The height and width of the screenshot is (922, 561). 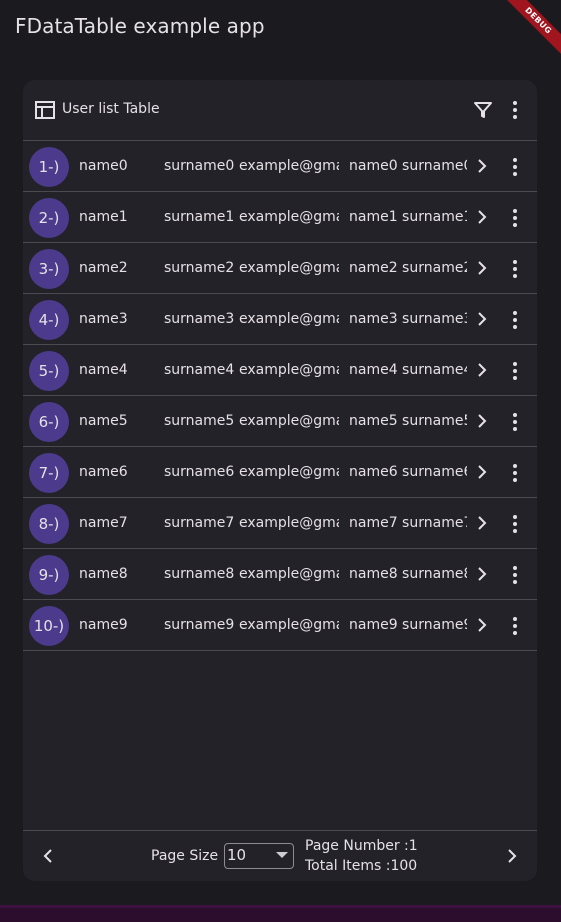 What do you see at coordinates (199, 268) in the screenshot?
I see `cell-surname: surname2` at bounding box center [199, 268].